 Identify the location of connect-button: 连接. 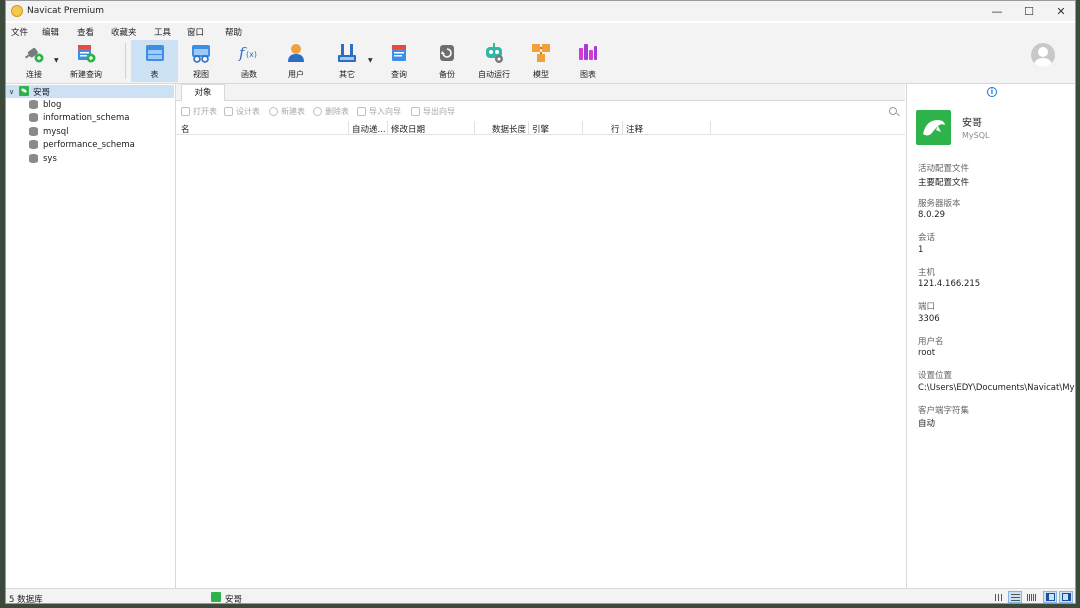
(34, 61).